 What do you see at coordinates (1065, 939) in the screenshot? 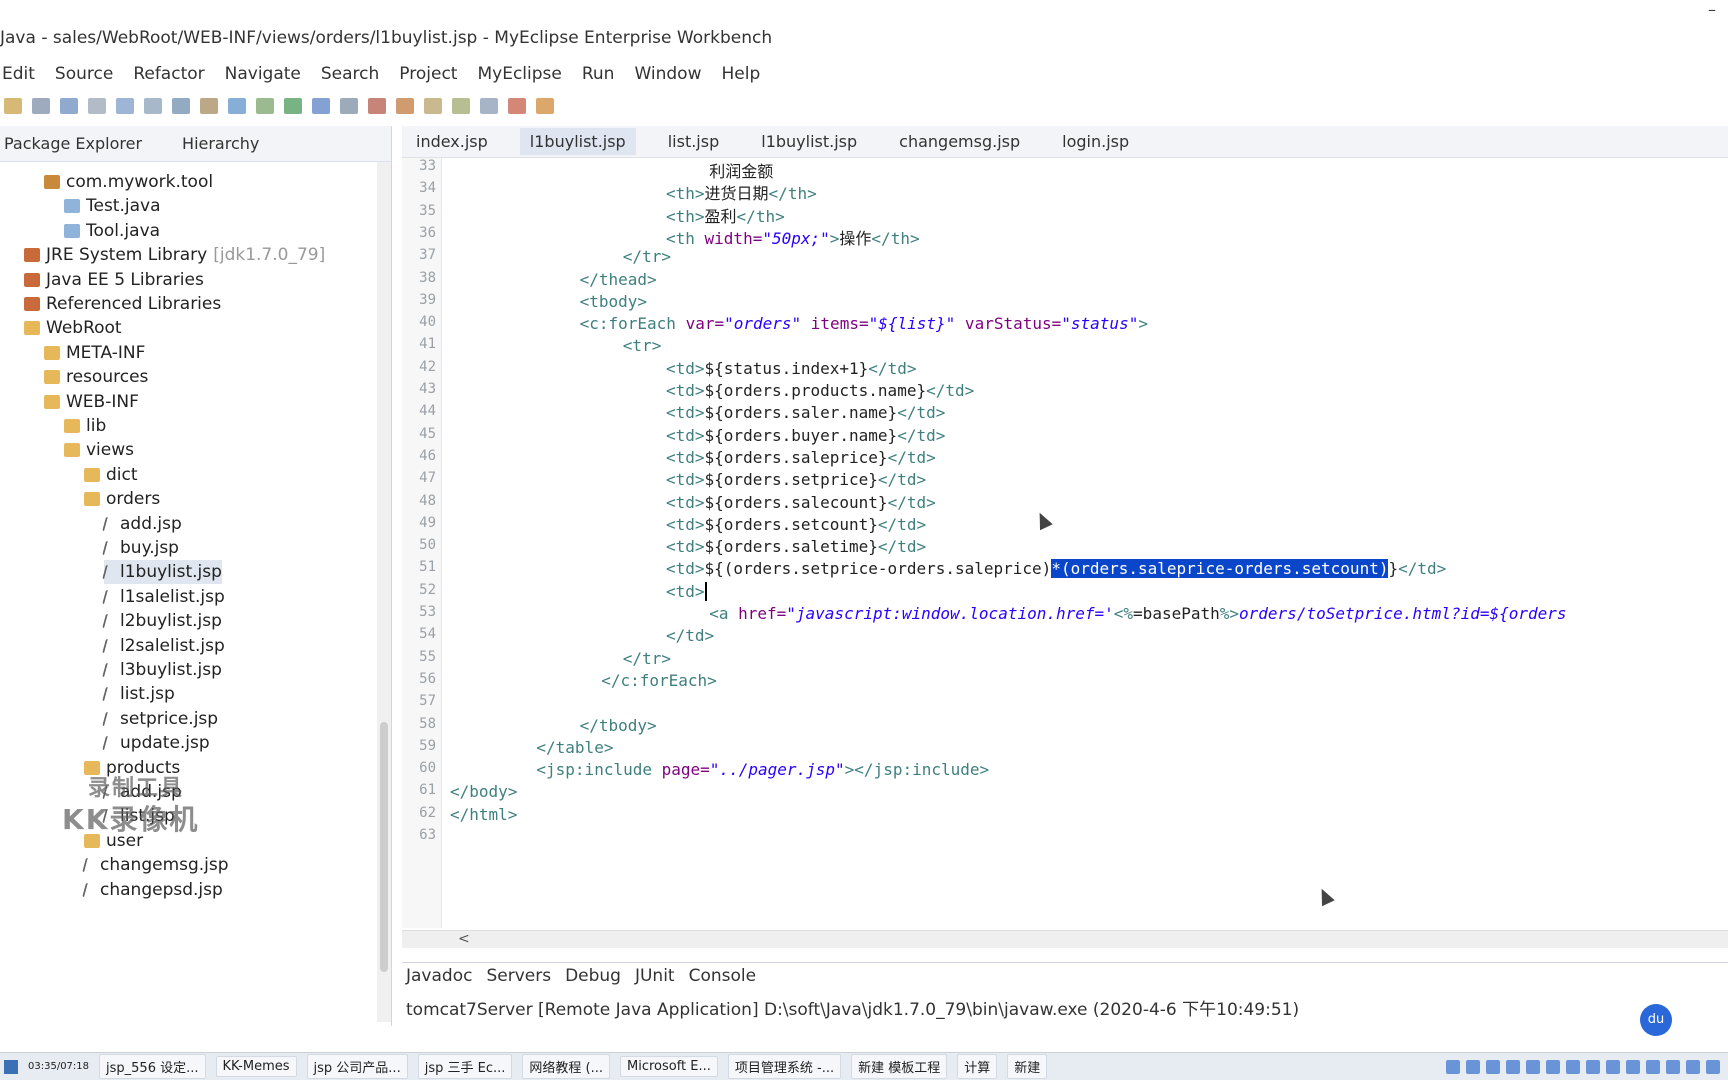
I see `editor-horizontal-scrollbar: <` at bounding box center [1065, 939].